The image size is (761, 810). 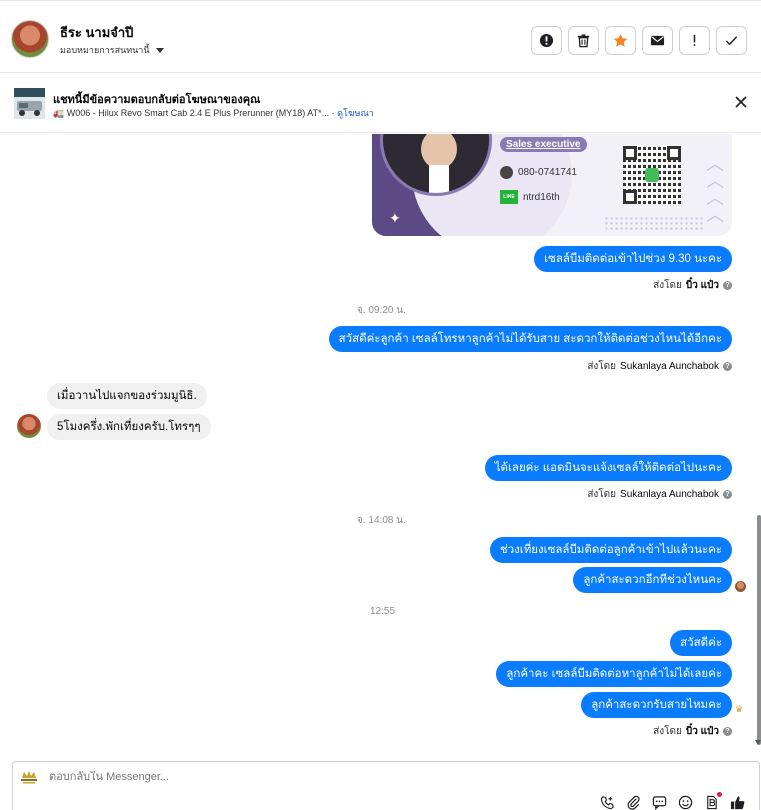 I want to click on smiley-icon, so click(x=685, y=802).